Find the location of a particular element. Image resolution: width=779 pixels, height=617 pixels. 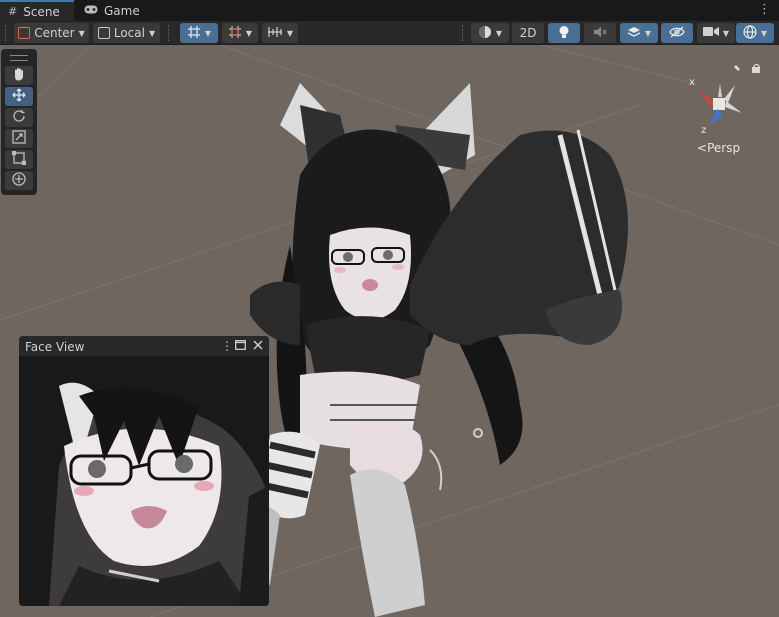

tab-bar: # Scene Game ⋮ is located at coordinates (389, 10).